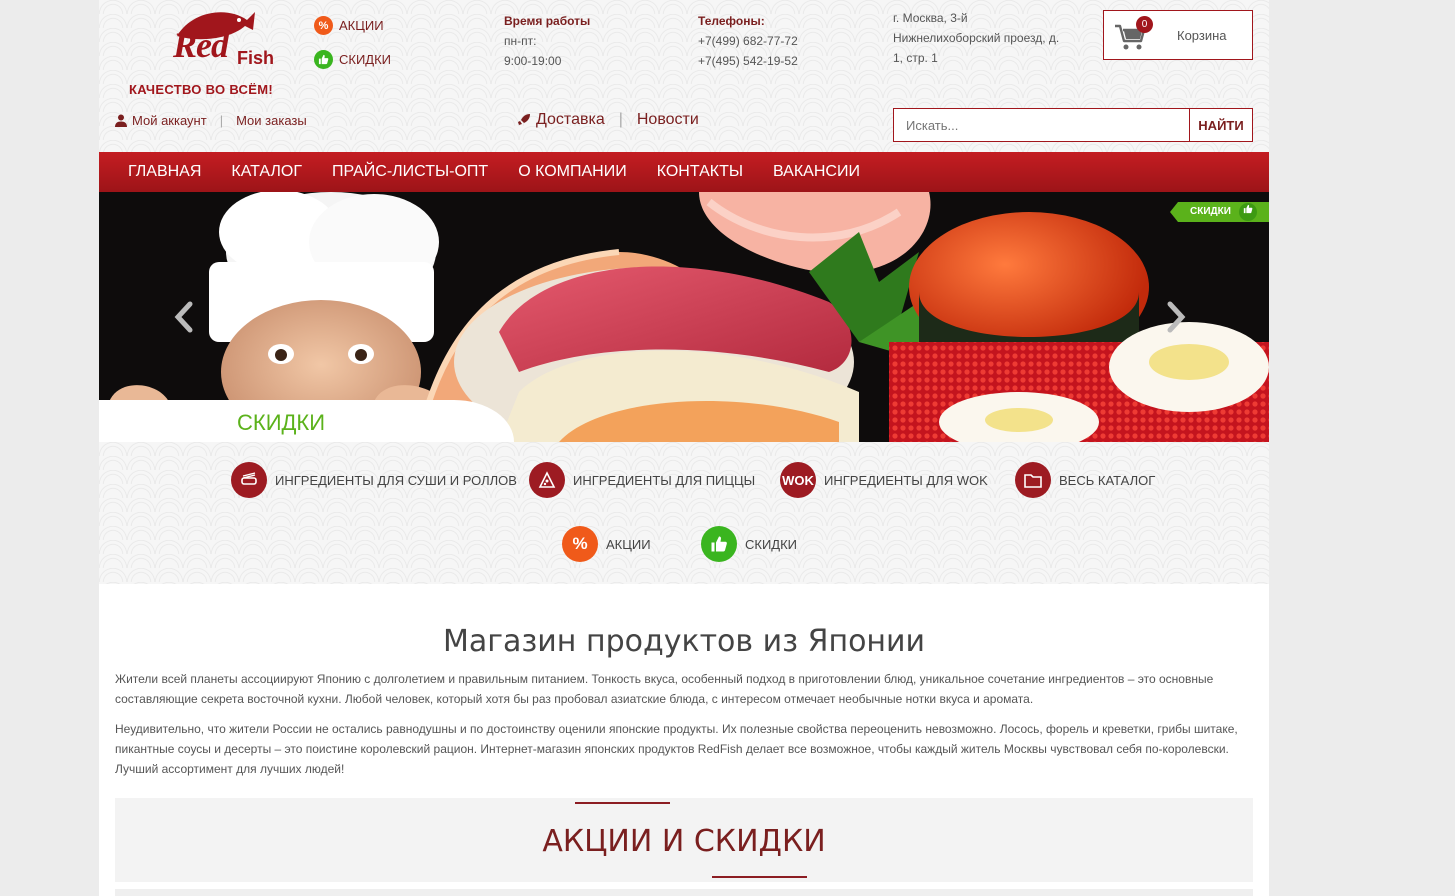 The height and width of the screenshot is (896, 1455). I want to click on header-link-promotions: % АКЦИИ, so click(349, 25).